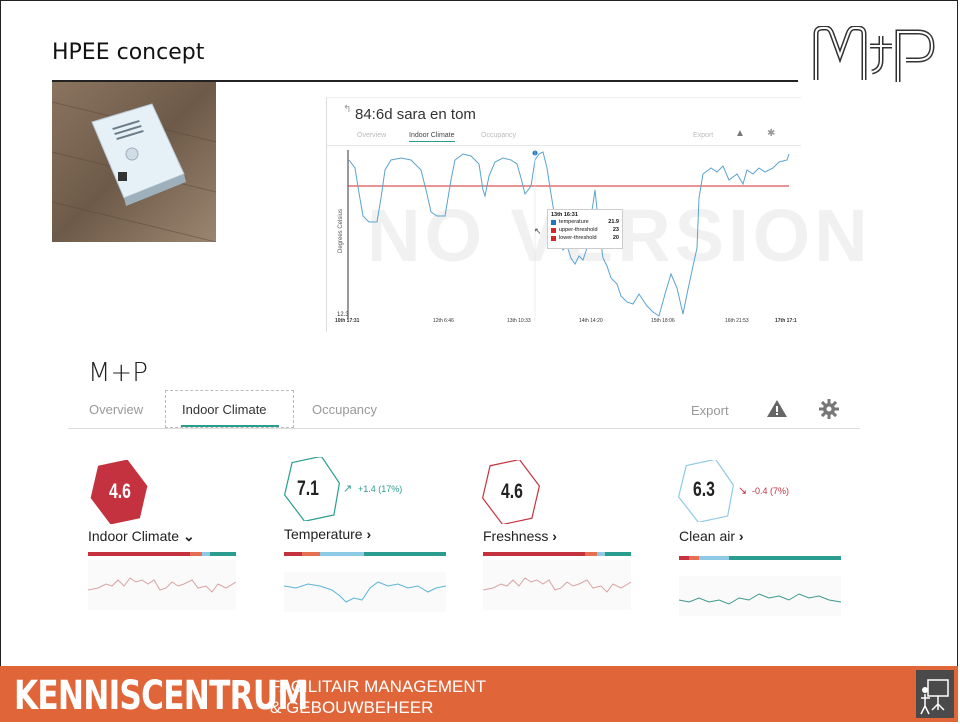  I want to click on tile-indoor-climate: Indoor Climate ⌄, so click(141, 536).